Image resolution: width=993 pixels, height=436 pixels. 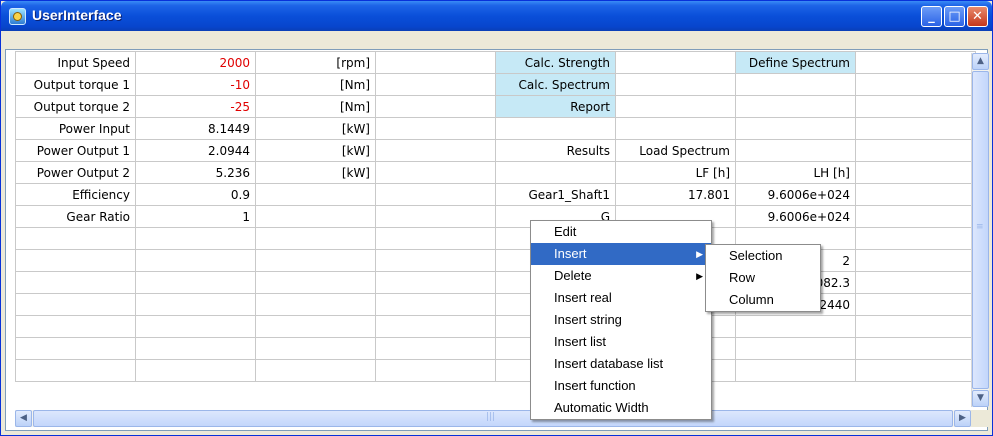 What do you see at coordinates (195, 216) in the screenshot?
I see `grid-cell: 1` at bounding box center [195, 216].